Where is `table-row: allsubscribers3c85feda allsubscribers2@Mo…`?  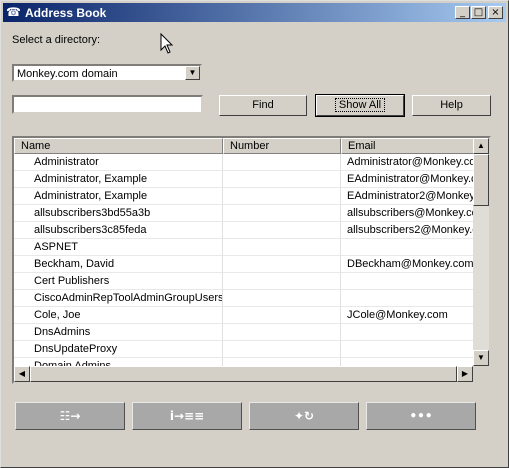 table-row: allsubscribers3c85feda allsubscribers2@Mo… is located at coordinates (243, 230).